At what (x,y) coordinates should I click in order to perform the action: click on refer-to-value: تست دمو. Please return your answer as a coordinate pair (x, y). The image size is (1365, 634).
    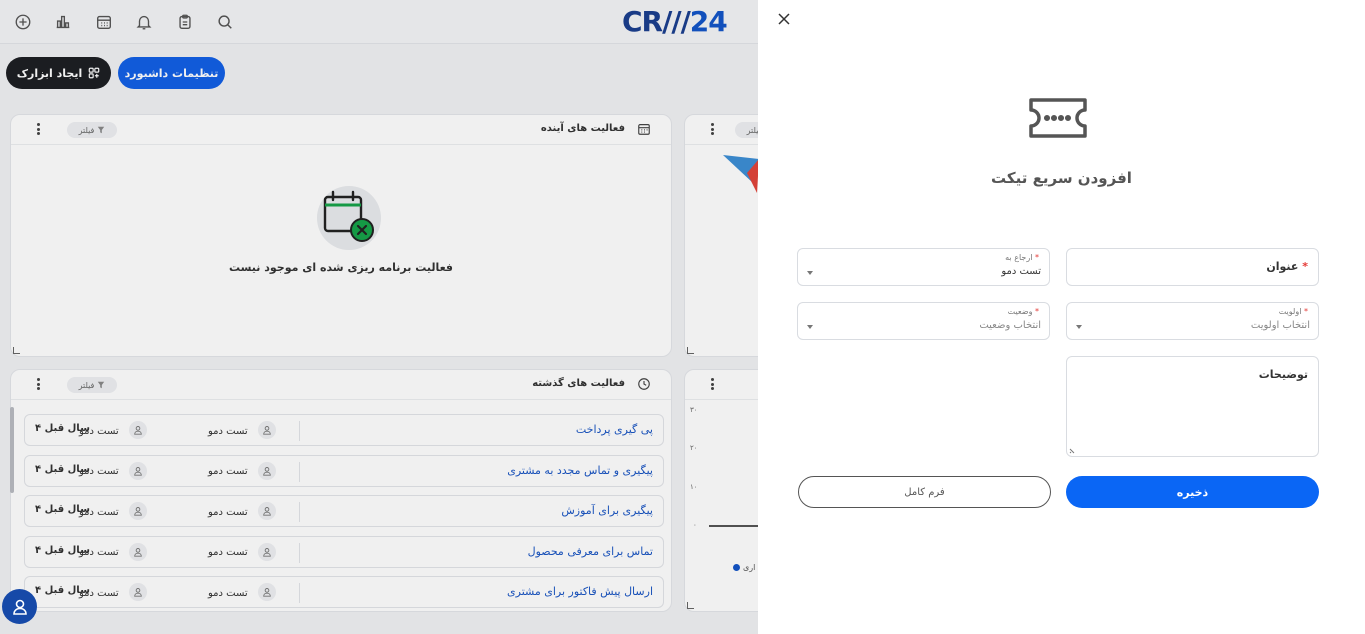
    Looking at the image, I should click on (1021, 271).